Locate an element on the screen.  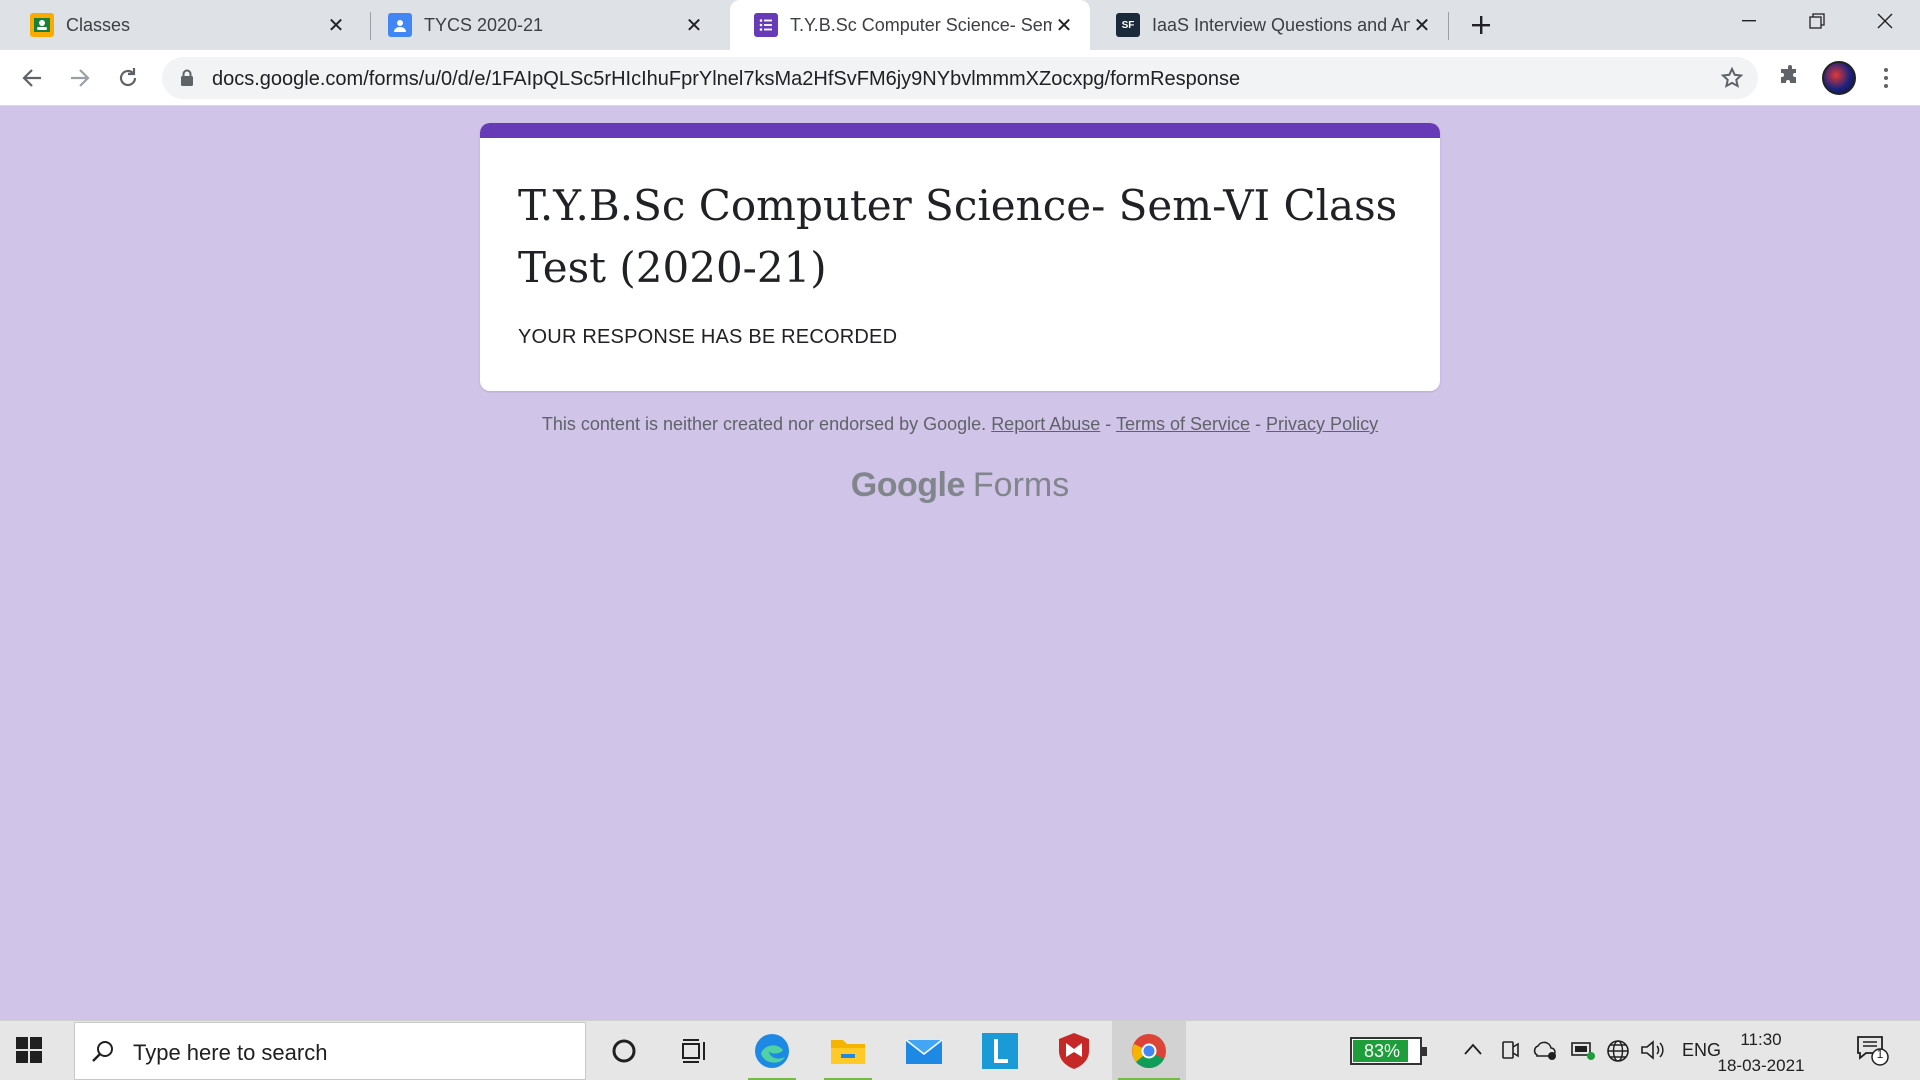
clock-time: 11:30 is located at coordinates (1761, 1039).